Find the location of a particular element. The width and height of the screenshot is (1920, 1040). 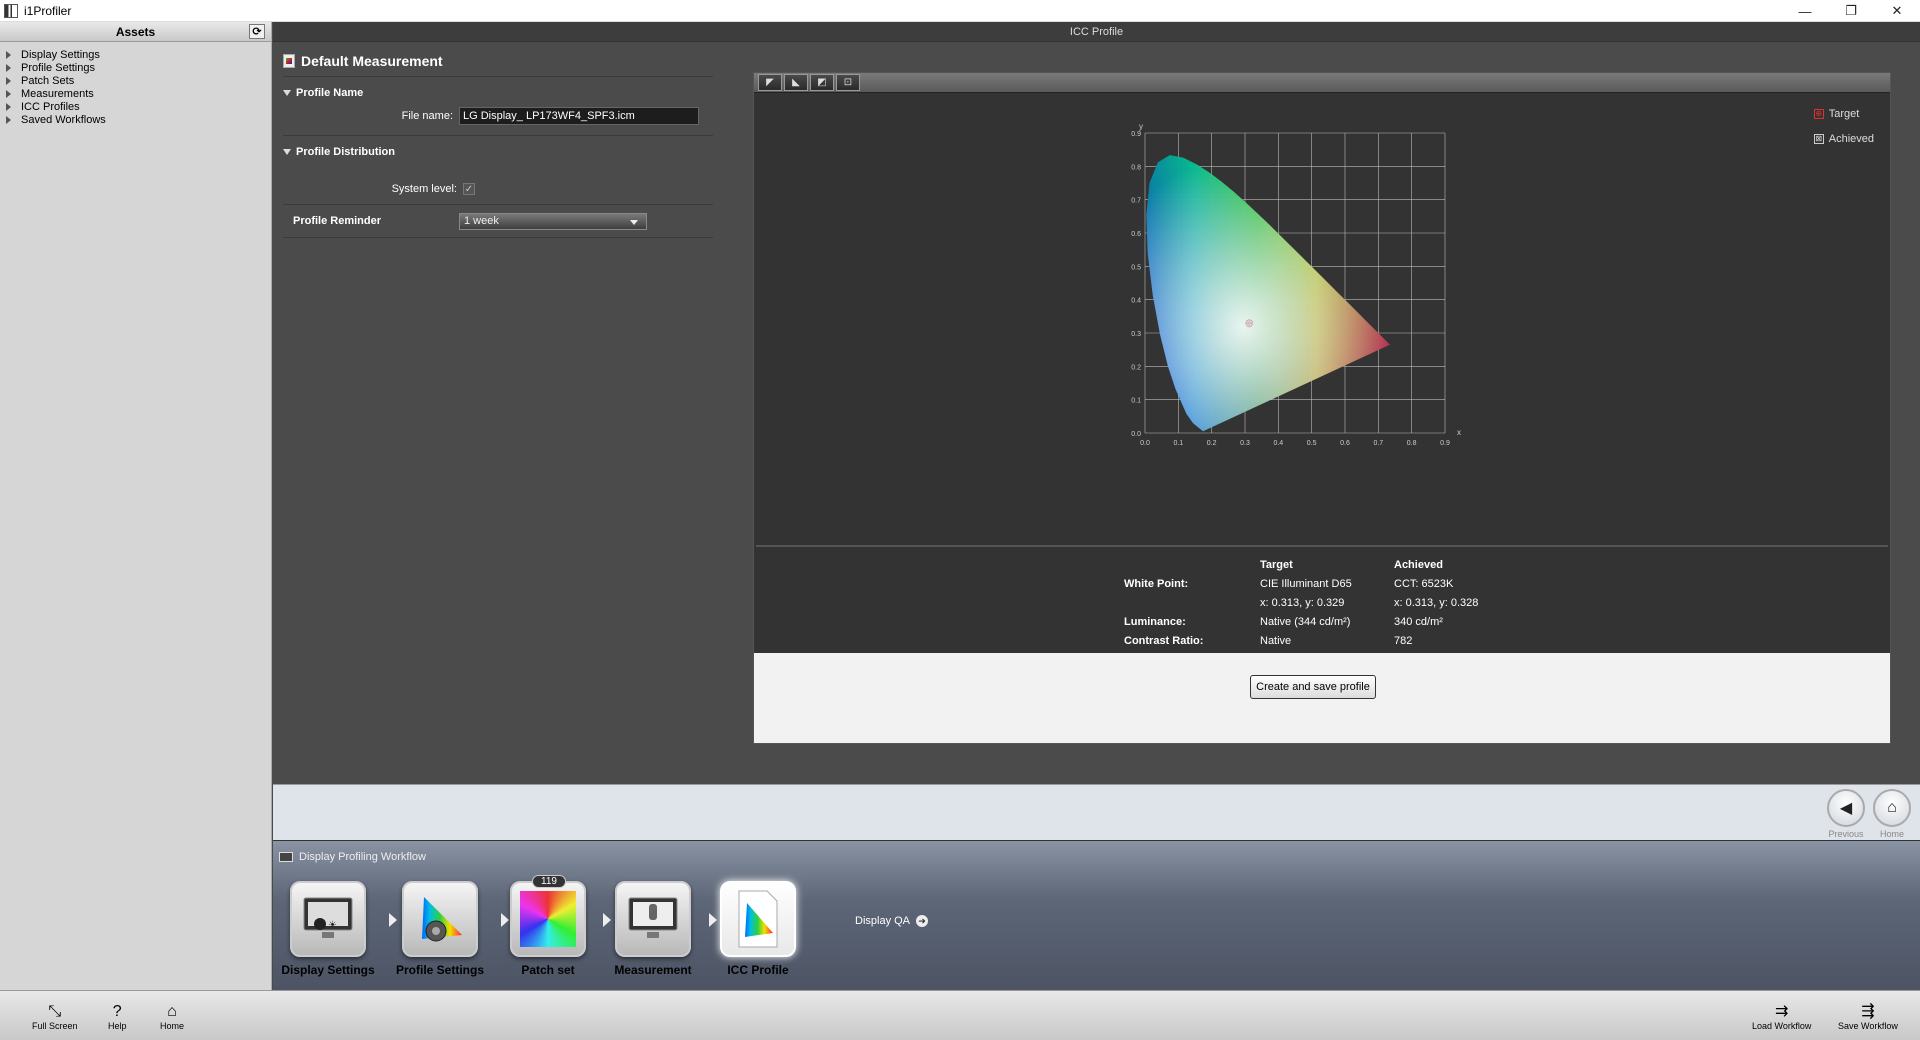

save-workflow-button: ⇶ Save Workflow is located at coordinates (1868, 1017).